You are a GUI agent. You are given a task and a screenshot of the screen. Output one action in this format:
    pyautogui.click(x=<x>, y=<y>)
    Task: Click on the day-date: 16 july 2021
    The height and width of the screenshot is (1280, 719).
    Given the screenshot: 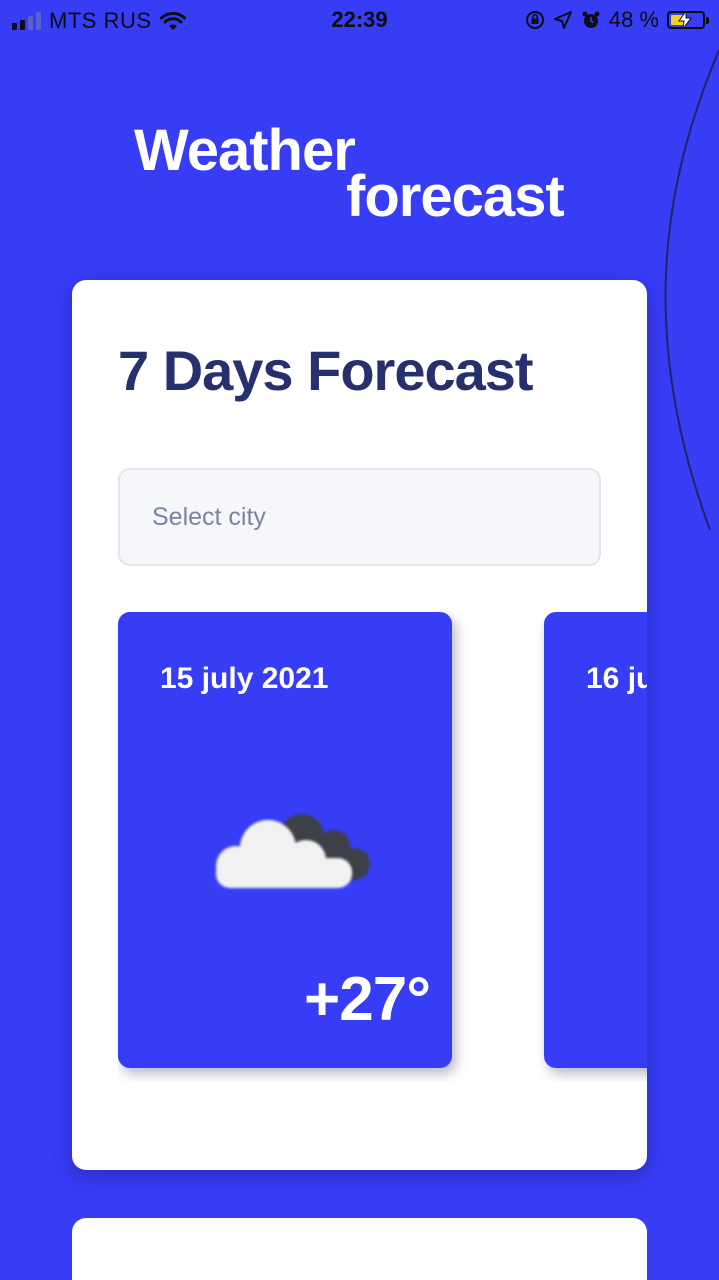 What is the action you would take?
    pyautogui.click(x=616, y=678)
    